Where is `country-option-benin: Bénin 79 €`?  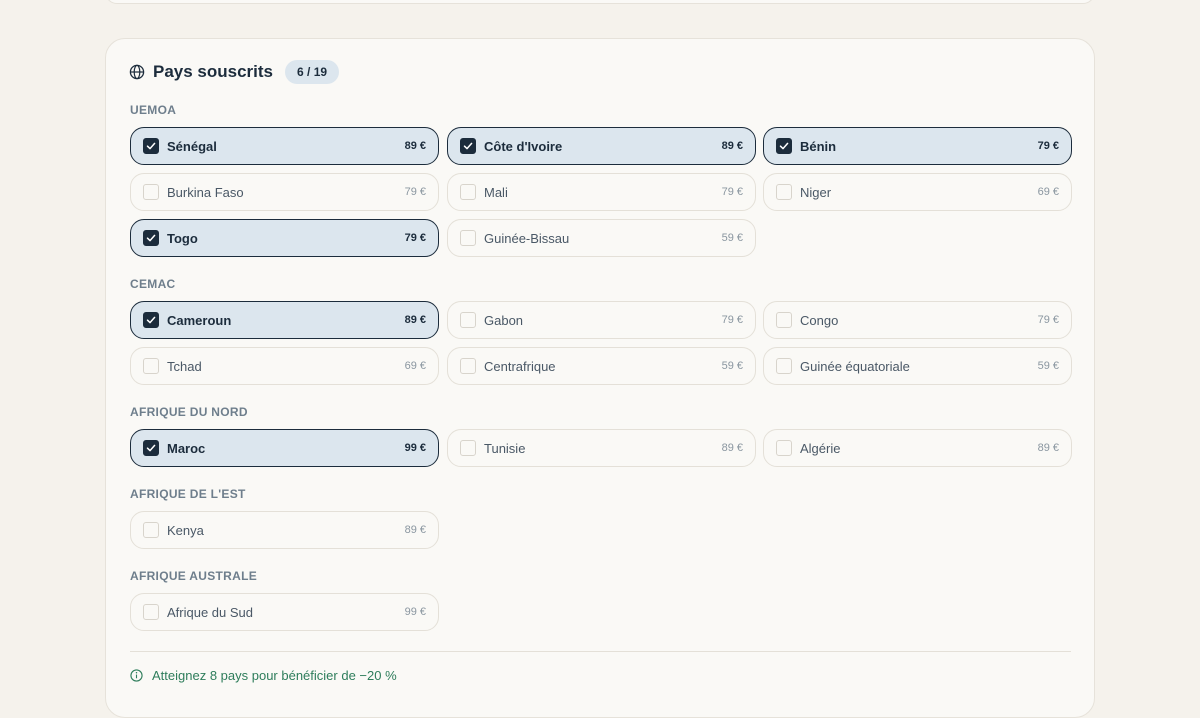 country-option-benin: Bénin 79 € is located at coordinates (917, 146).